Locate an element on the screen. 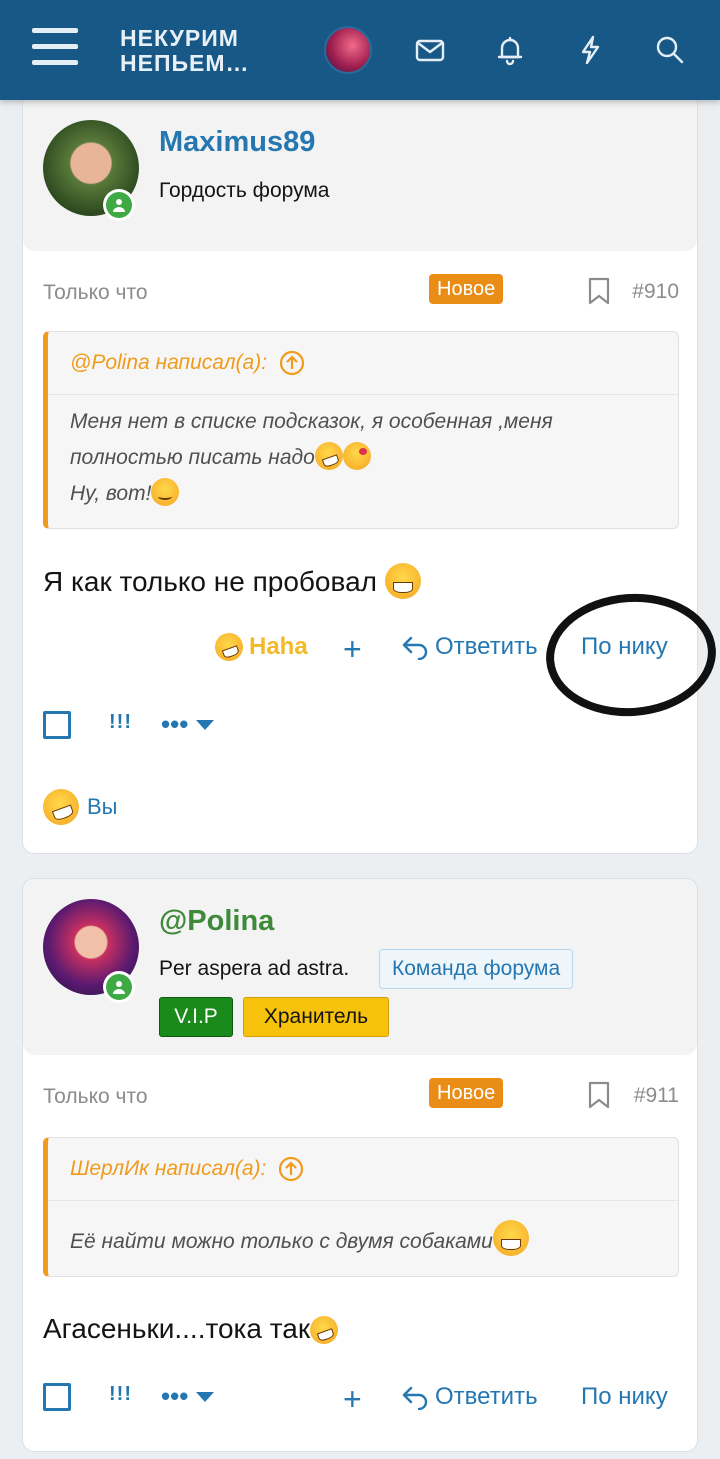 This screenshot has width=720, height=1459. more-menu-button: ••• is located at coordinates (188, 724).